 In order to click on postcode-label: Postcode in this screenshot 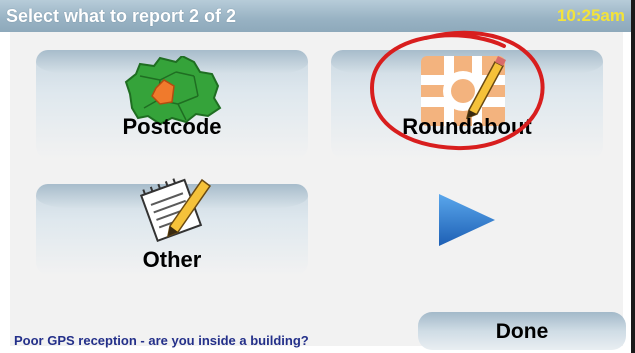, I will do `click(172, 126)`.